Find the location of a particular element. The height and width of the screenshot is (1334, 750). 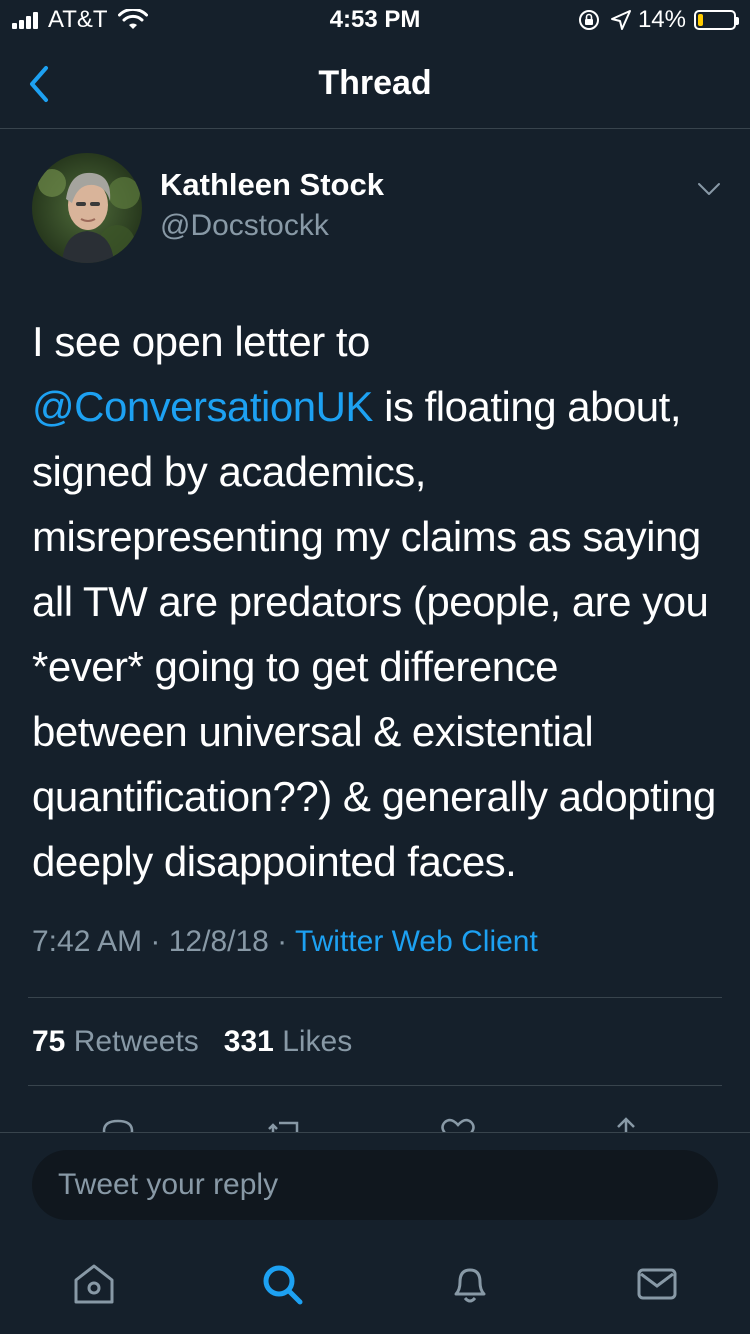

tweet-actions is located at coordinates (375, 1120).